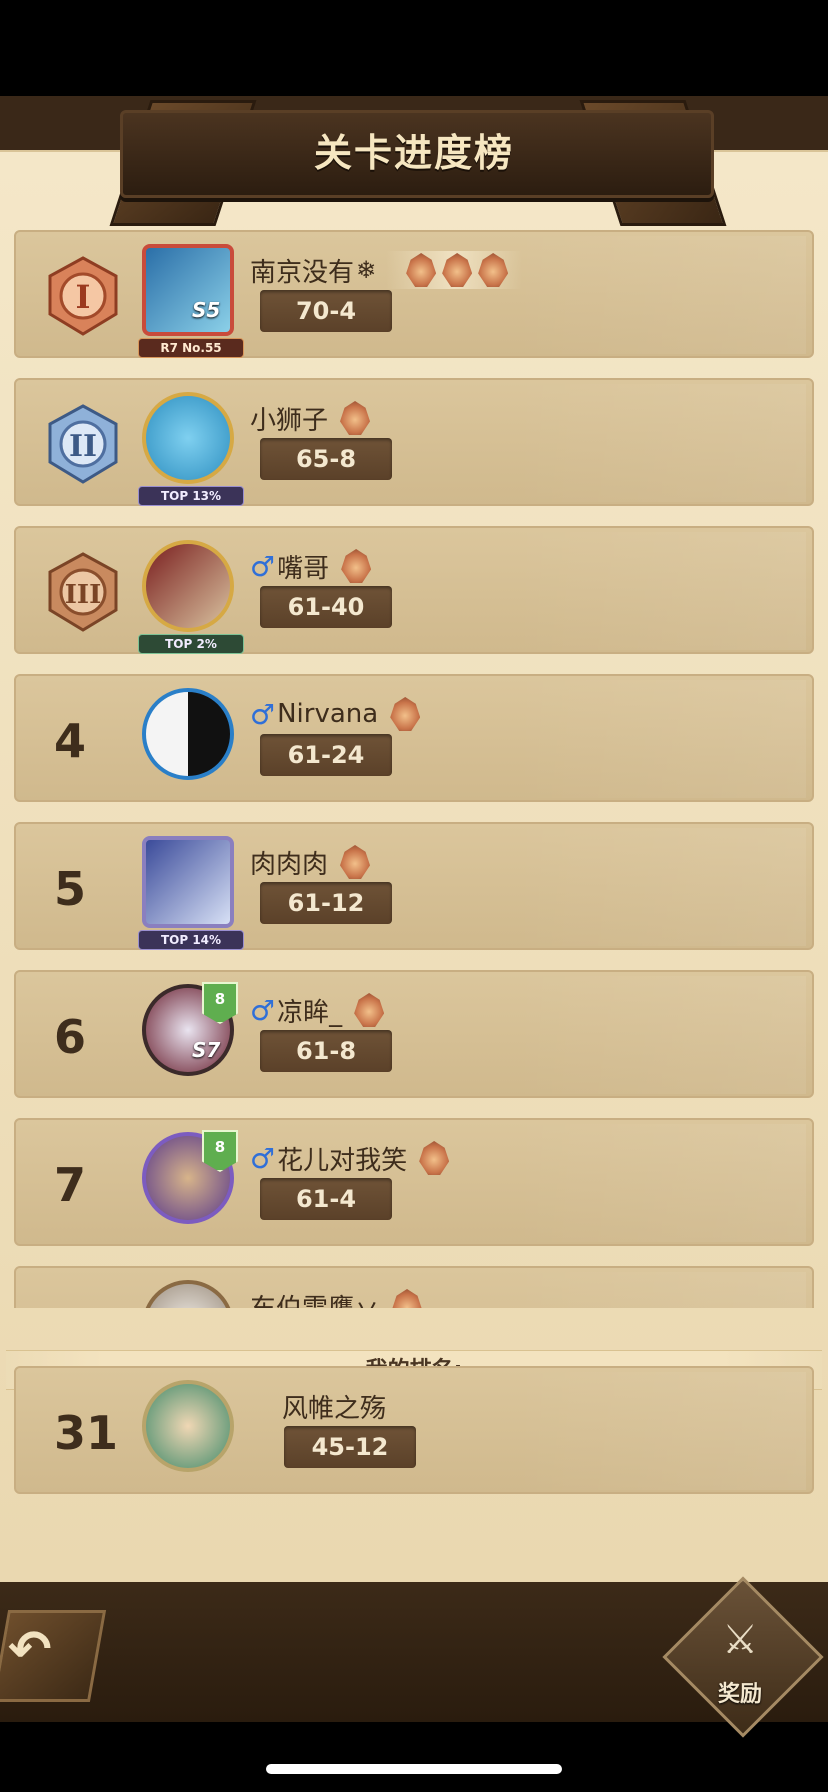  What do you see at coordinates (70, 1037) in the screenshot?
I see `rank-number: 6` at bounding box center [70, 1037].